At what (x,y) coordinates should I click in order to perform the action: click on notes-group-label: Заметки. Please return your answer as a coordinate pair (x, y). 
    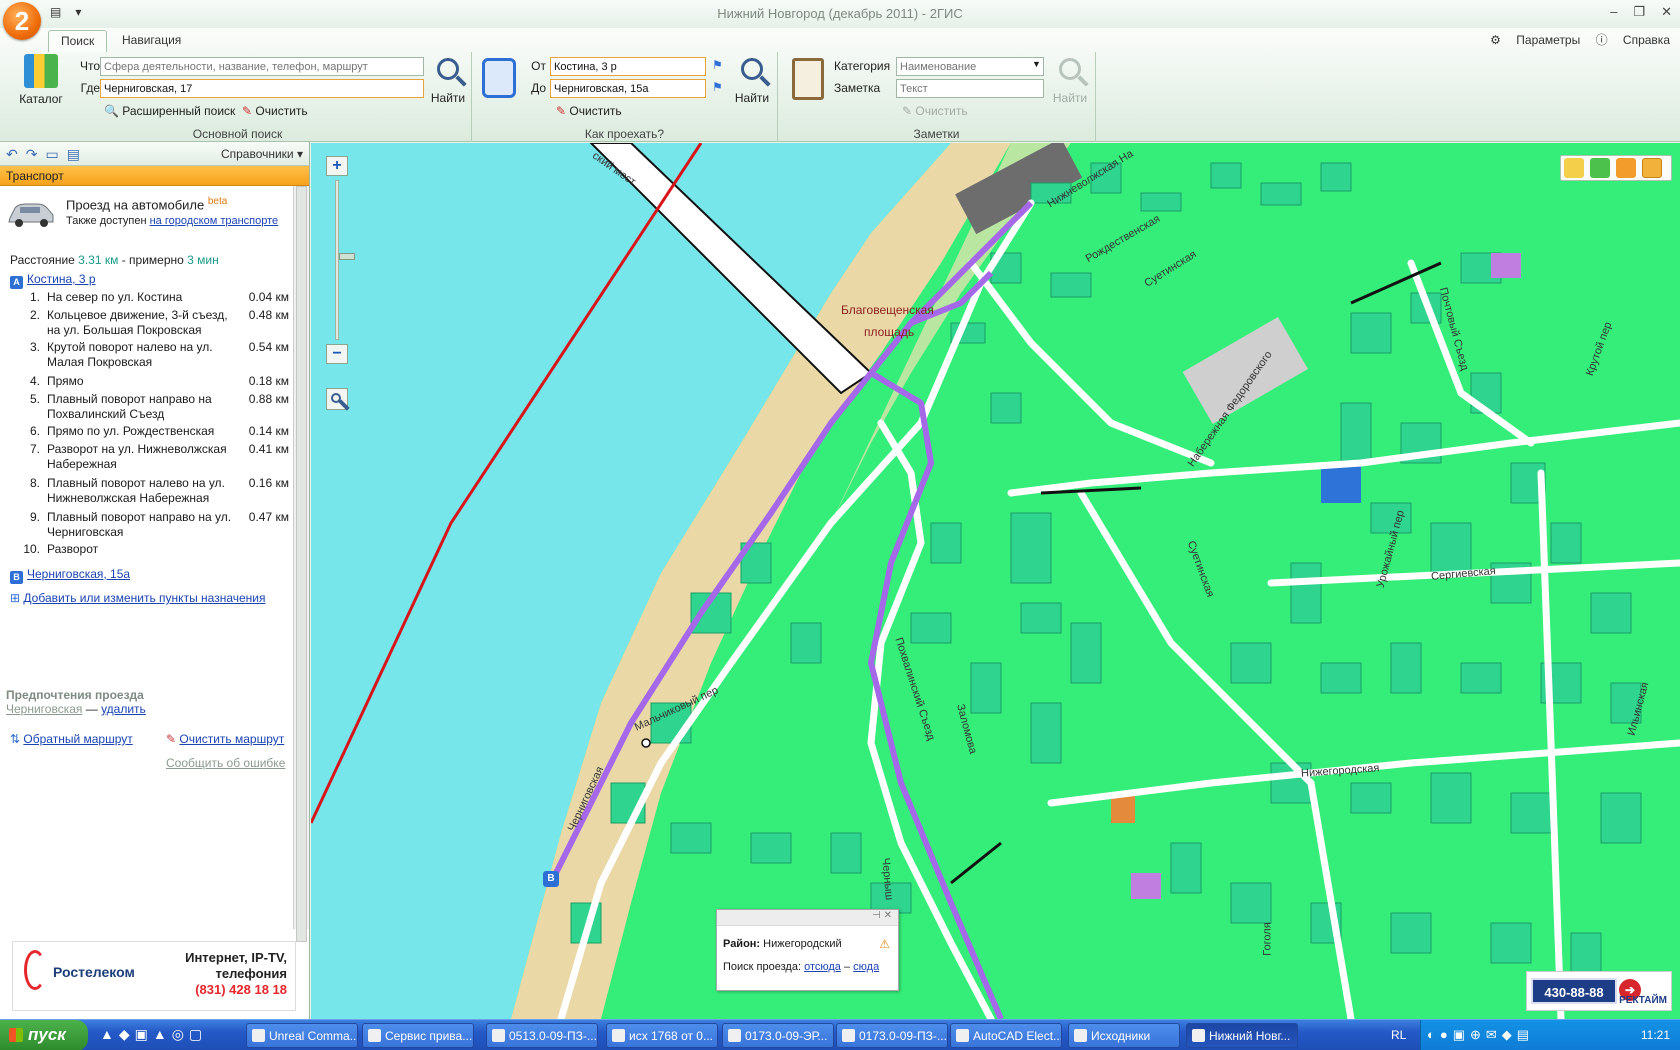
    Looking at the image, I should click on (936, 134).